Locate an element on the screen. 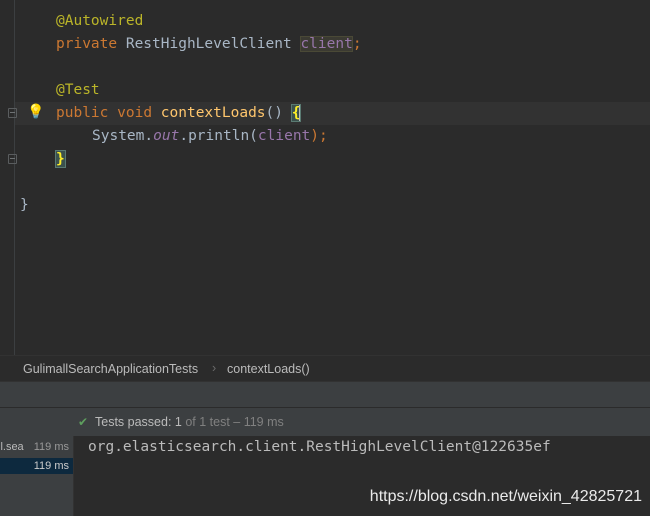  code-line-2: private RestHighLevelClient client; is located at coordinates (209, 44).